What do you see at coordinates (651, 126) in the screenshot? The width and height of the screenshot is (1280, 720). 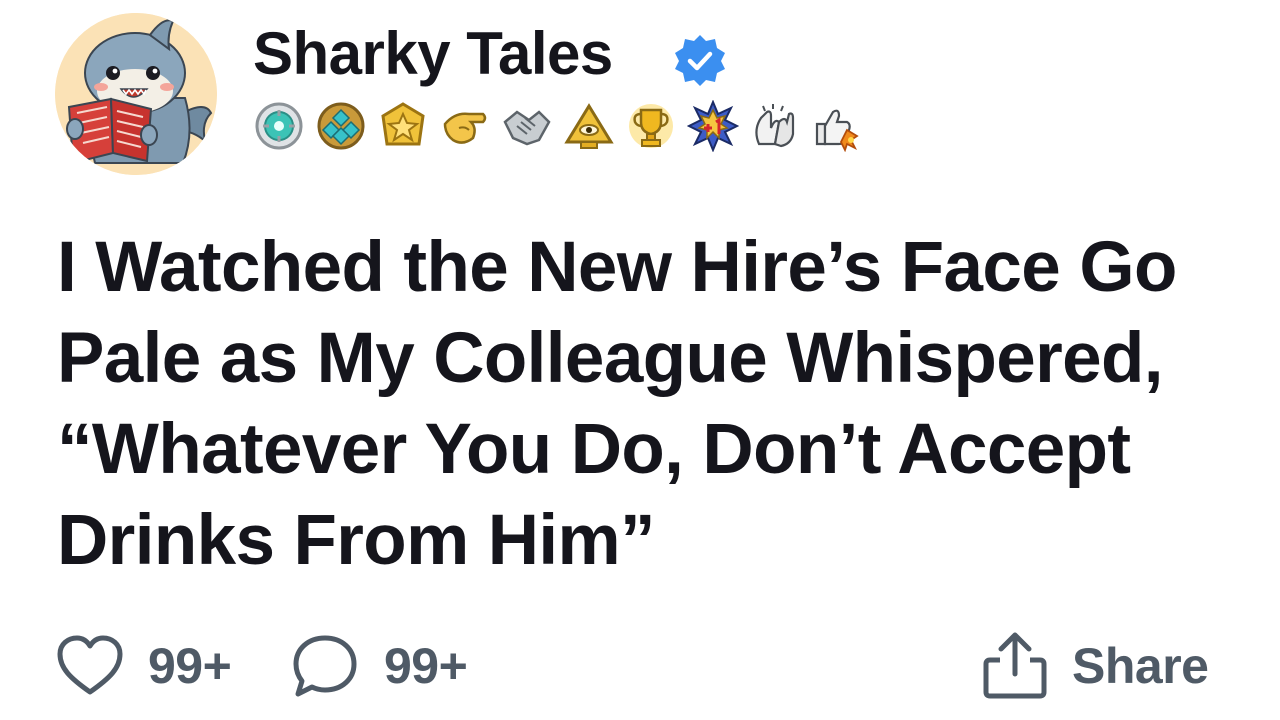 I see `gold-trophy-badge-icon` at bounding box center [651, 126].